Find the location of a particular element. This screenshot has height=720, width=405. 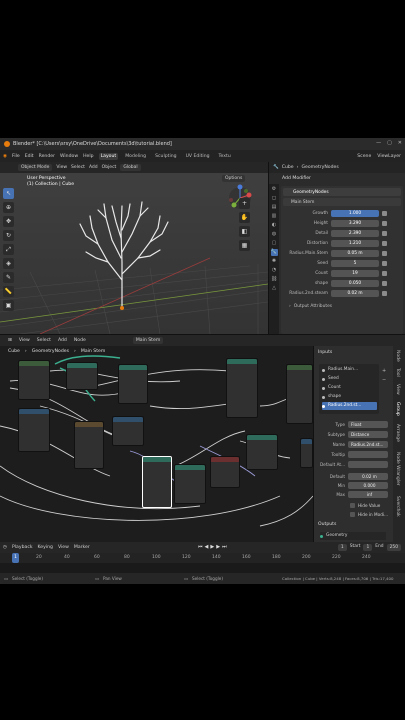

node-realize-instances is located at coordinates (190, 484).